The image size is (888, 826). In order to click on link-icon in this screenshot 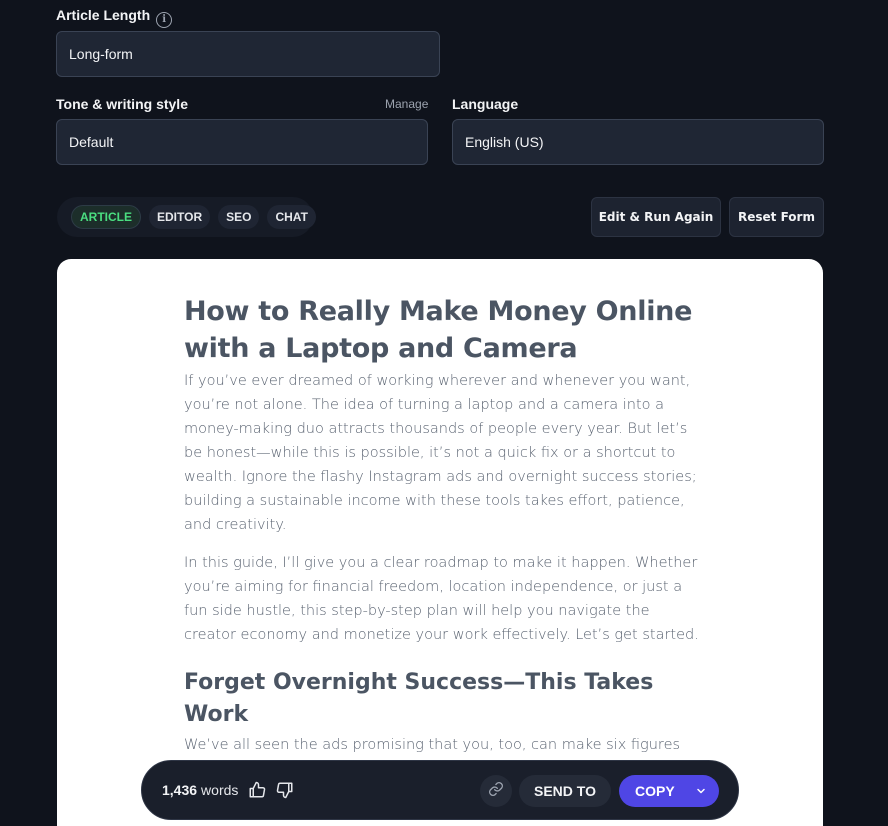, I will do `click(496, 791)`.